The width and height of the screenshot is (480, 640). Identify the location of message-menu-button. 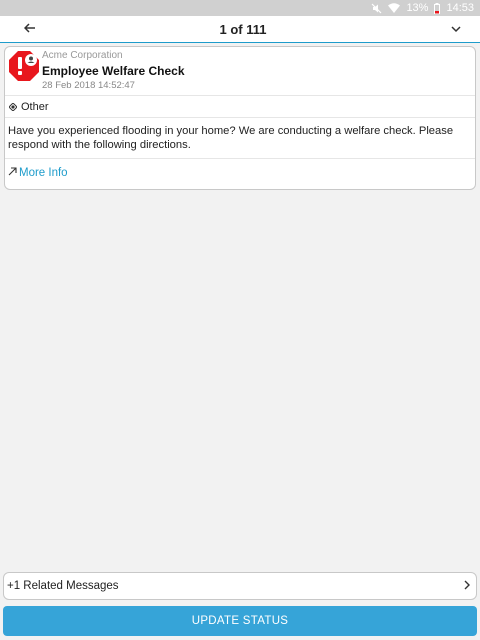
(456, 29).